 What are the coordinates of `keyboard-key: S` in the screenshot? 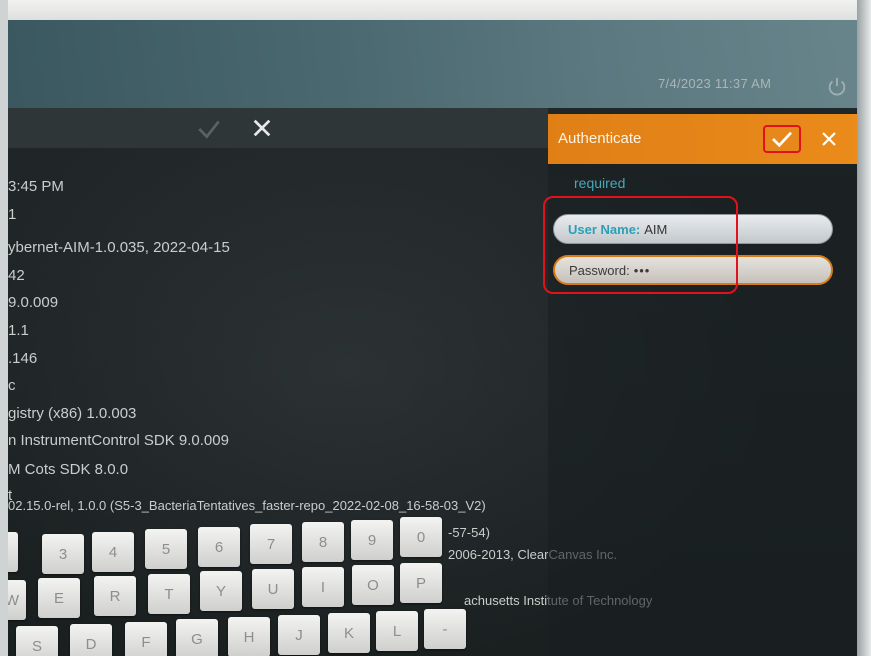 It's located at (37, 641).